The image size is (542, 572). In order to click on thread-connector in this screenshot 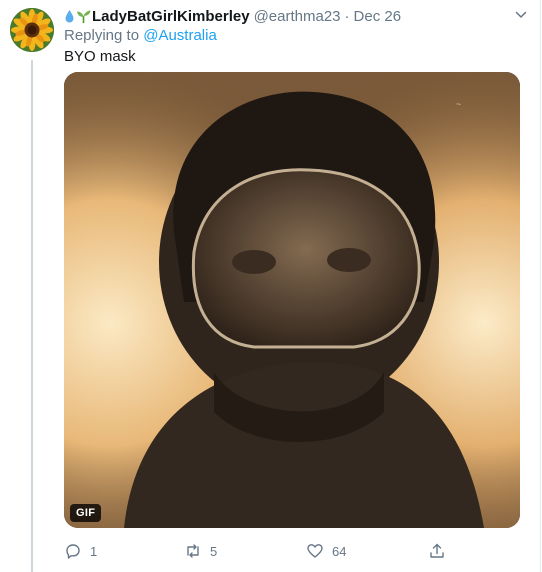, I will do `click(32, 316)`.